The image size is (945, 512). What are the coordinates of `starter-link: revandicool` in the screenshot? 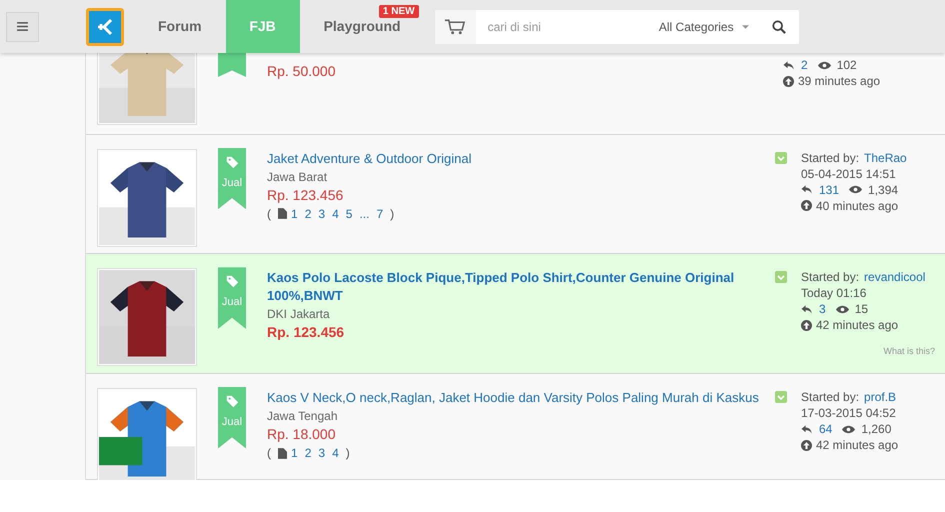 It's located at (895, 277).